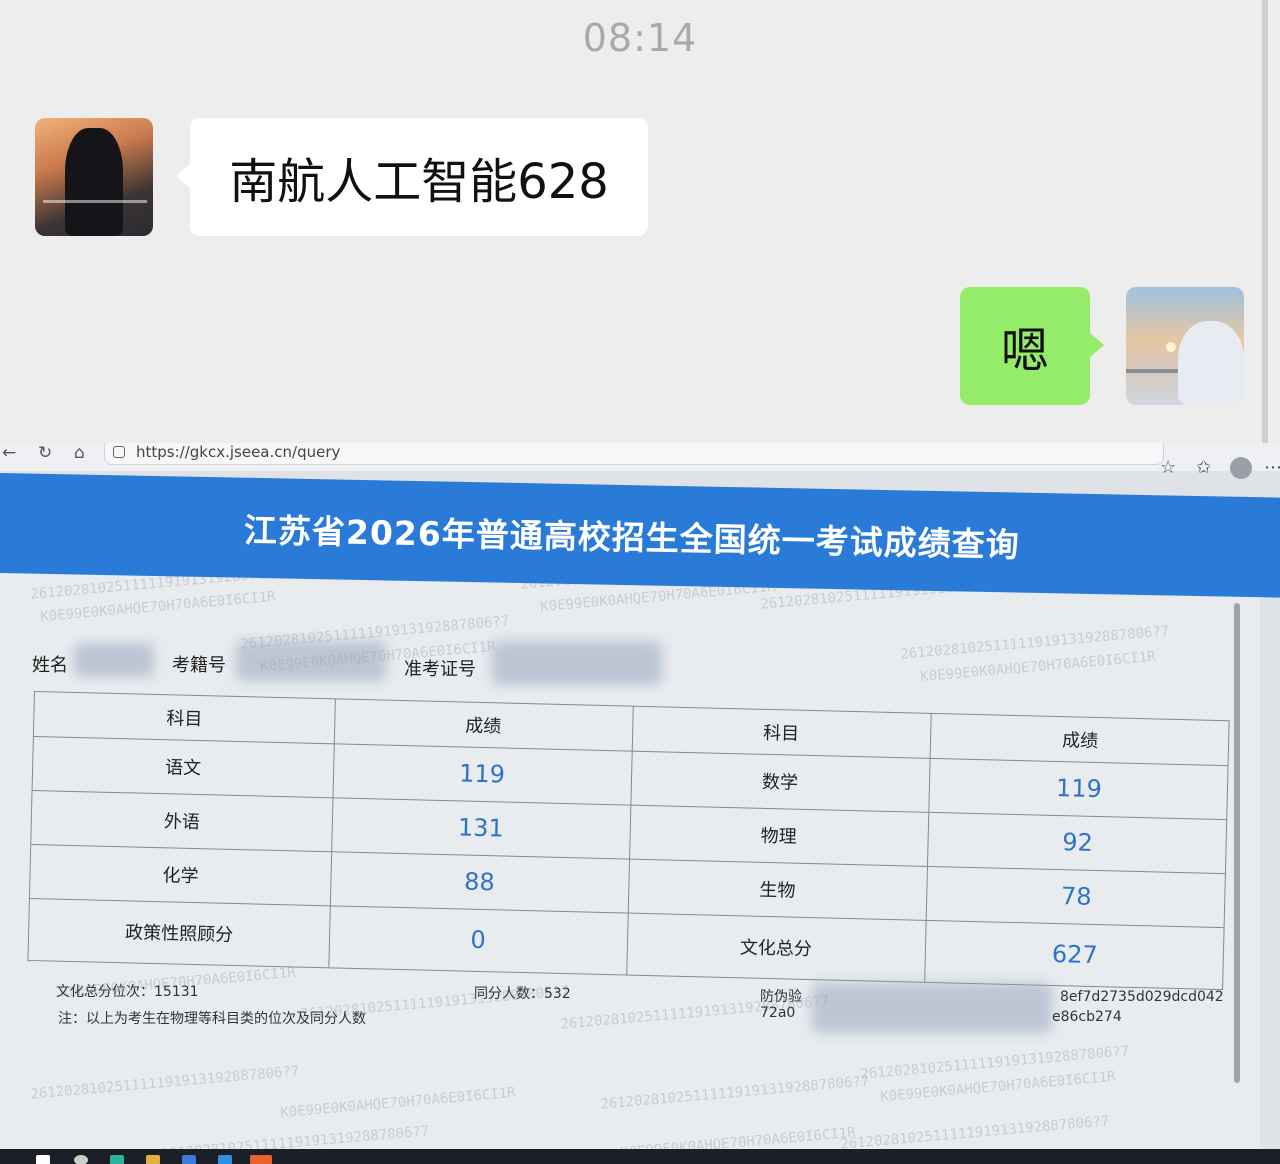  What do you see at coordinates (1272, 467) in the screenshot?
I see `more-menu-icon: ⋯` at bounding box center [1272, 467].